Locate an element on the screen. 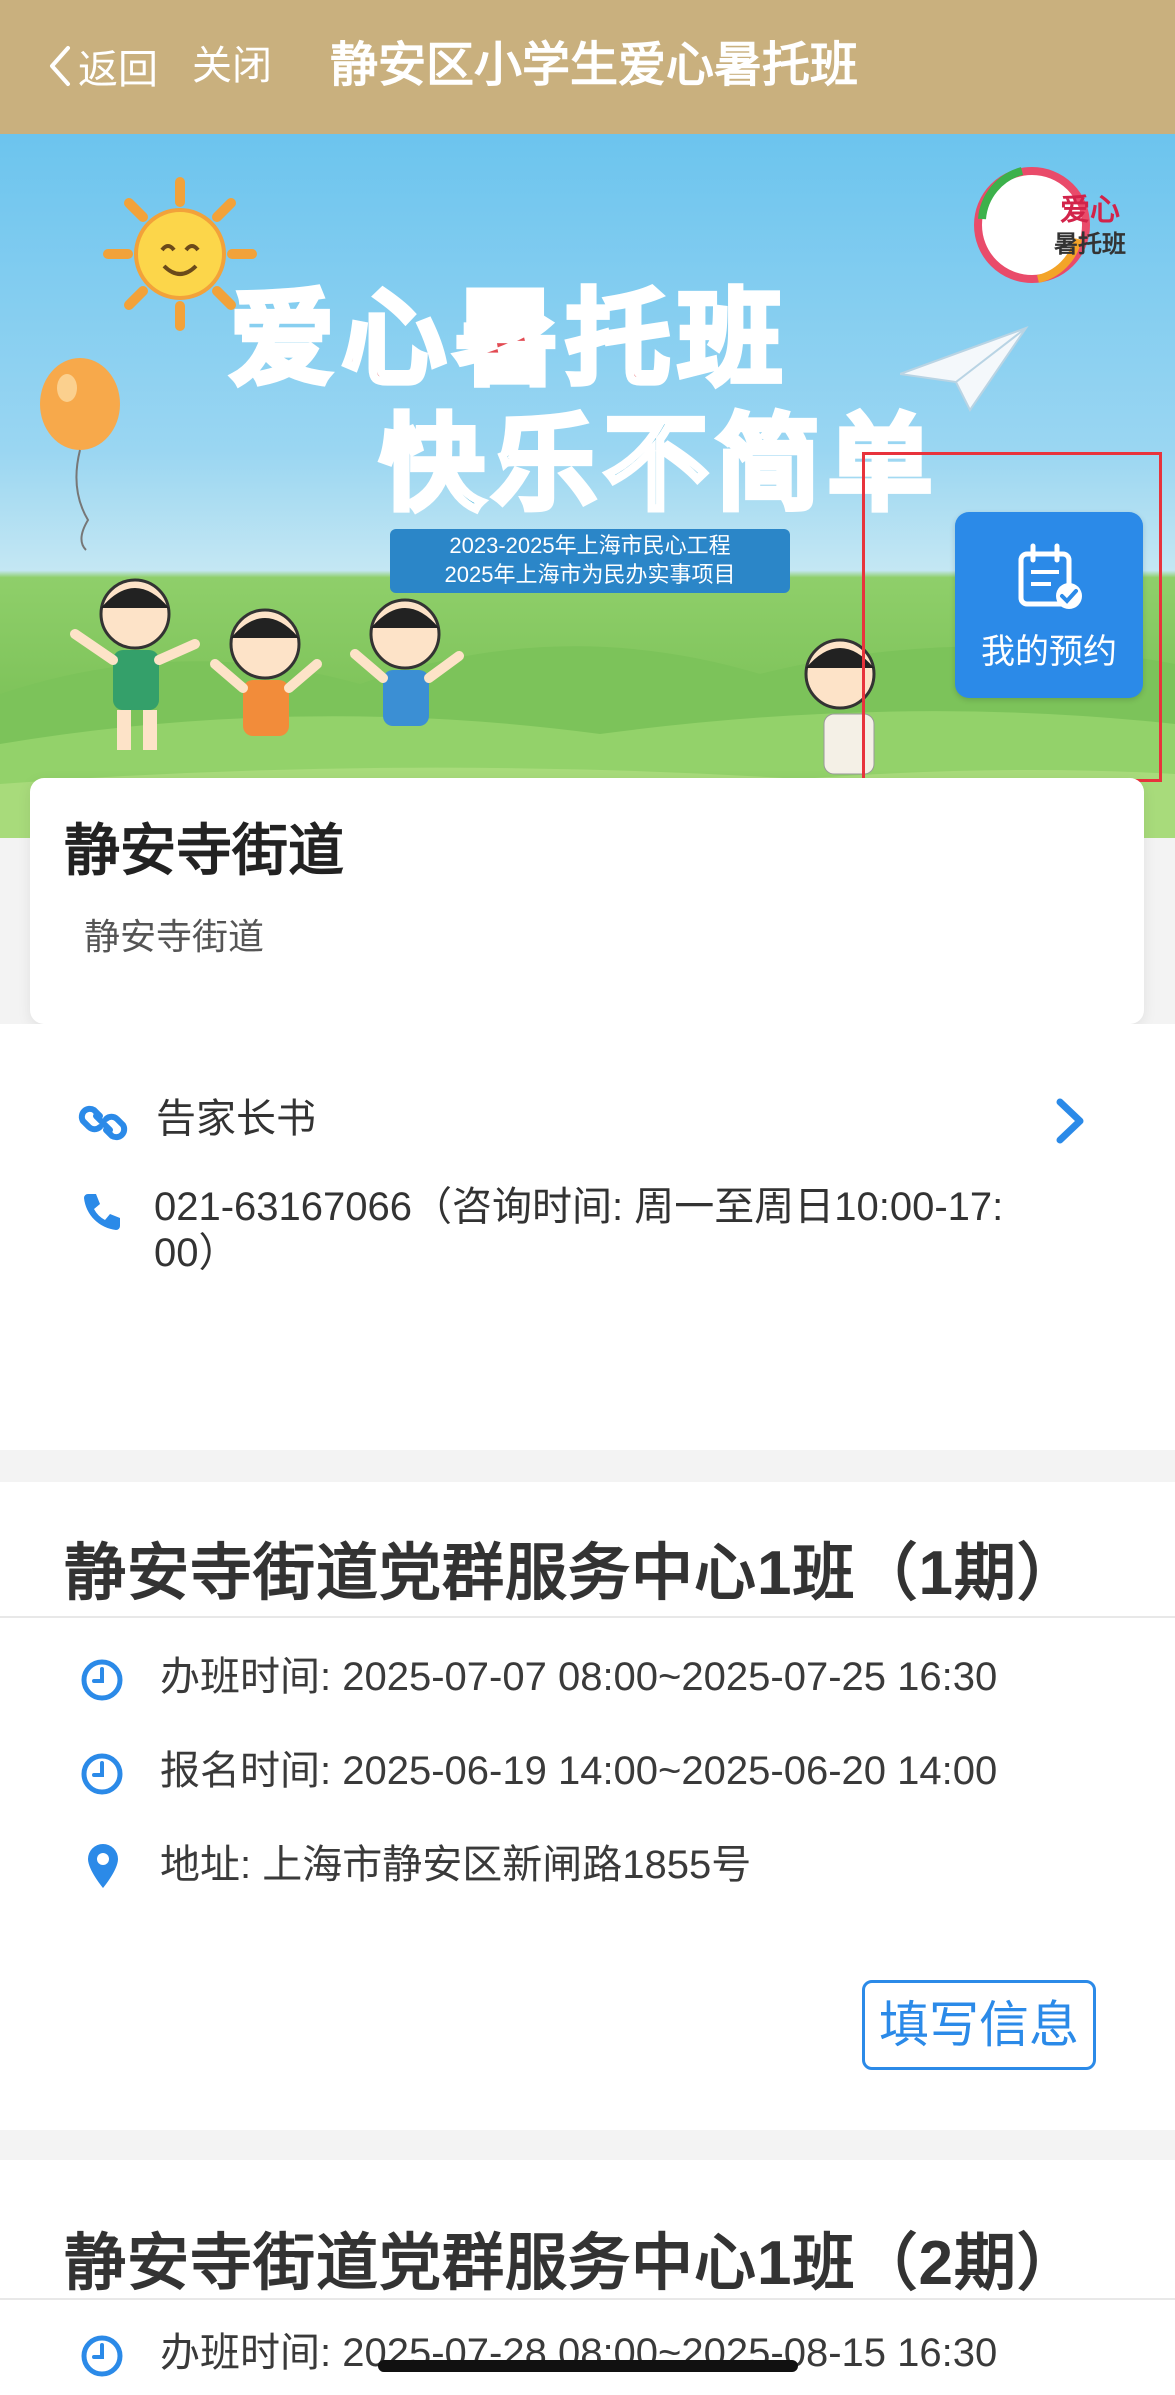 This screenshot has width=1175, height=2395. address-row: 地址: 上海市静安区新闸路1855号 is located at coordinates (587, 1865).